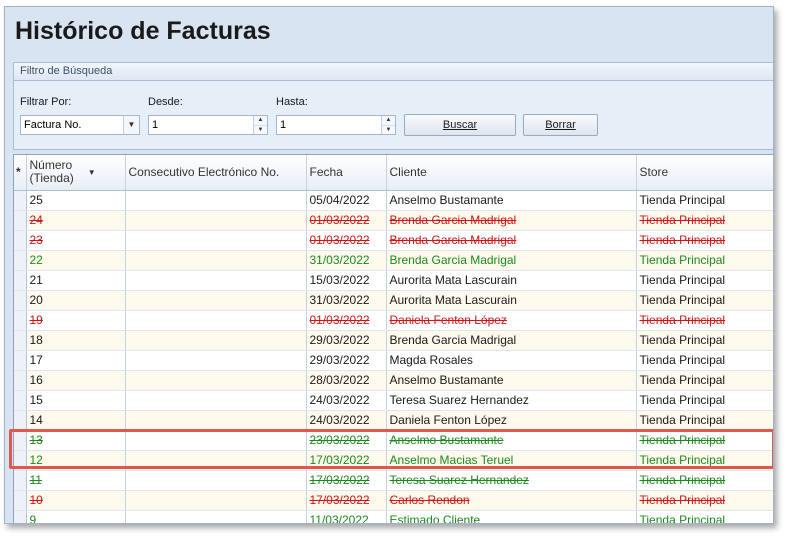 The height and width of the screenshot is (538, 791). Describe the element at coordinates (208, 125) in the screenshot. I see `from-stepper: 1 ▲ ▼` at that location.